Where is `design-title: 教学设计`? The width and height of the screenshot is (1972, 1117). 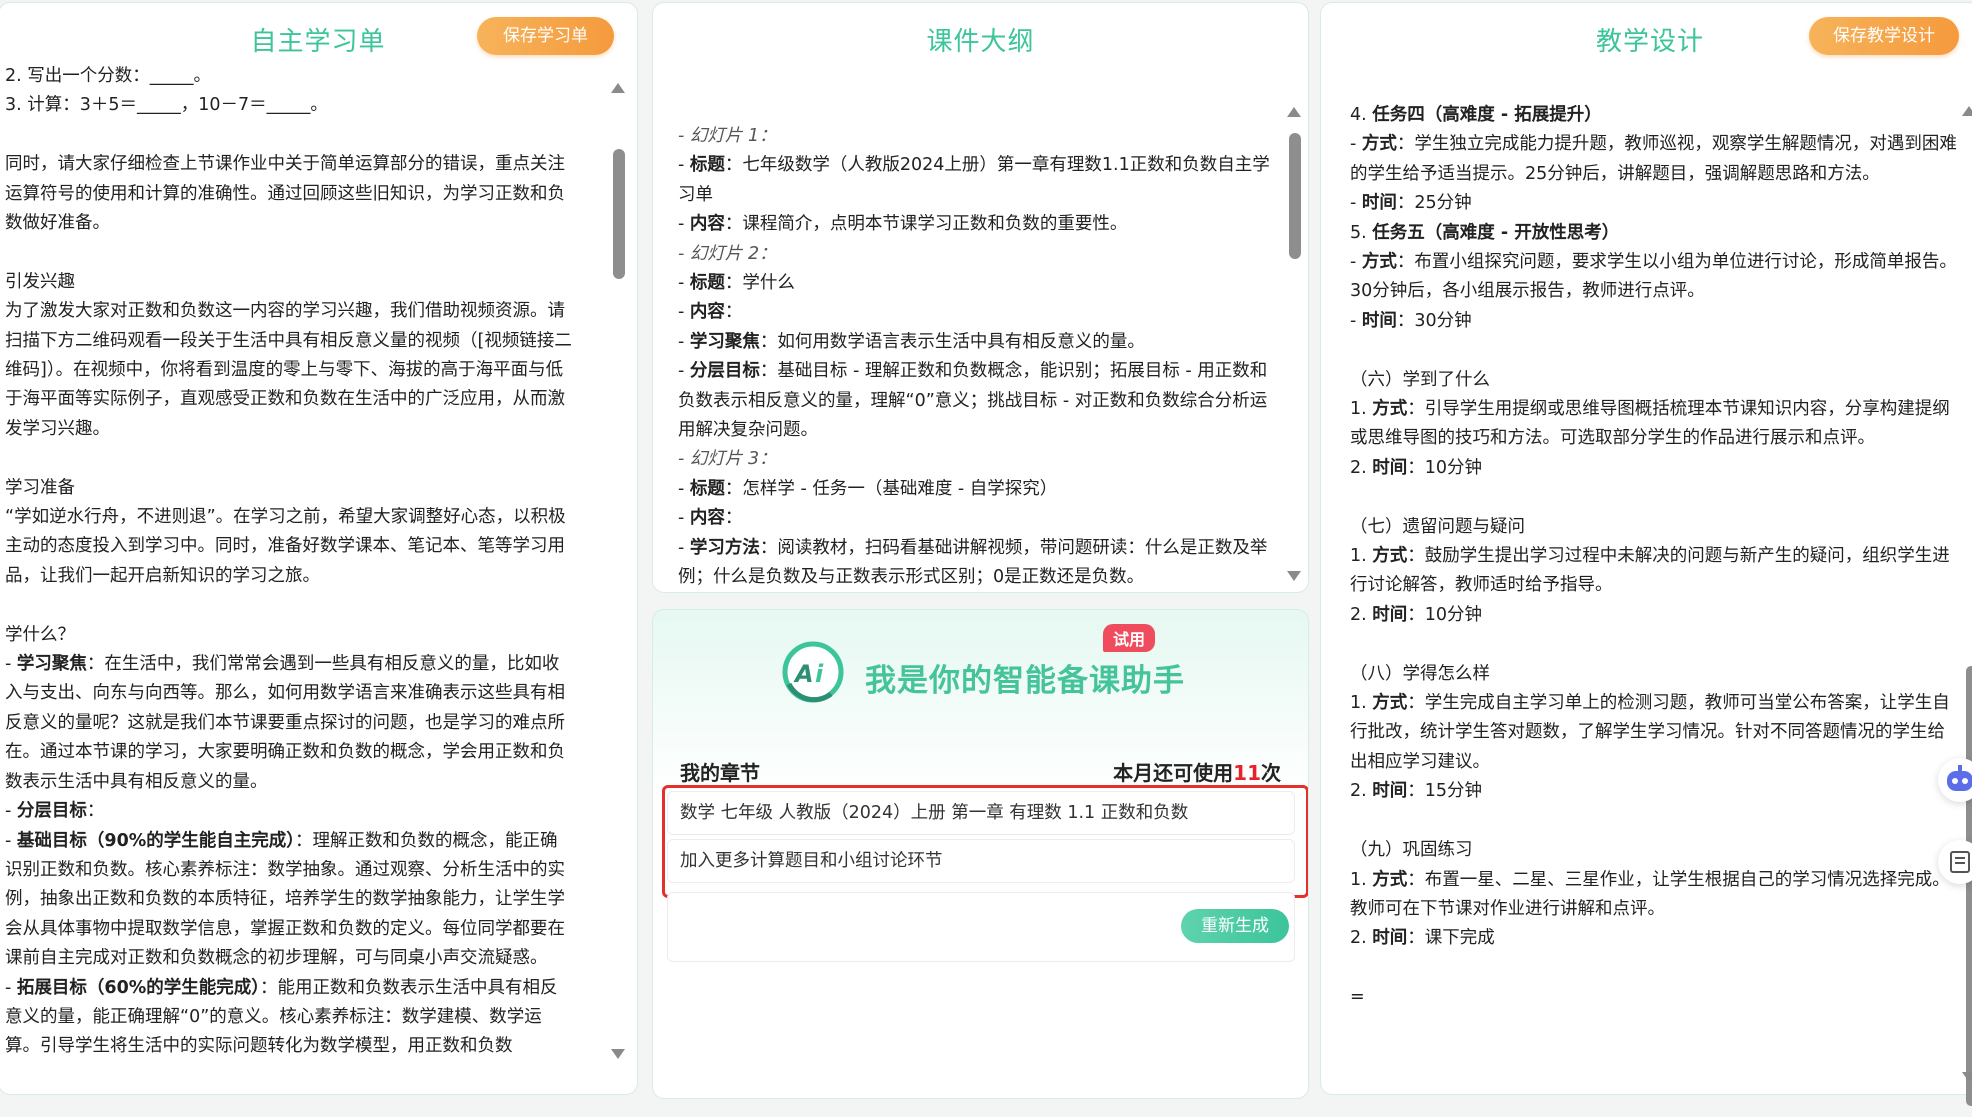 design-title: 教学设计 is located at coordinates (1649, 42).